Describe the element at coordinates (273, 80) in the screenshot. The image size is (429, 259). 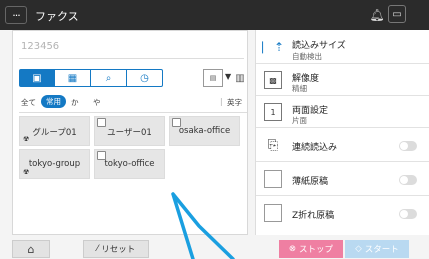
I see `resolution-icon: ▩` at that location.